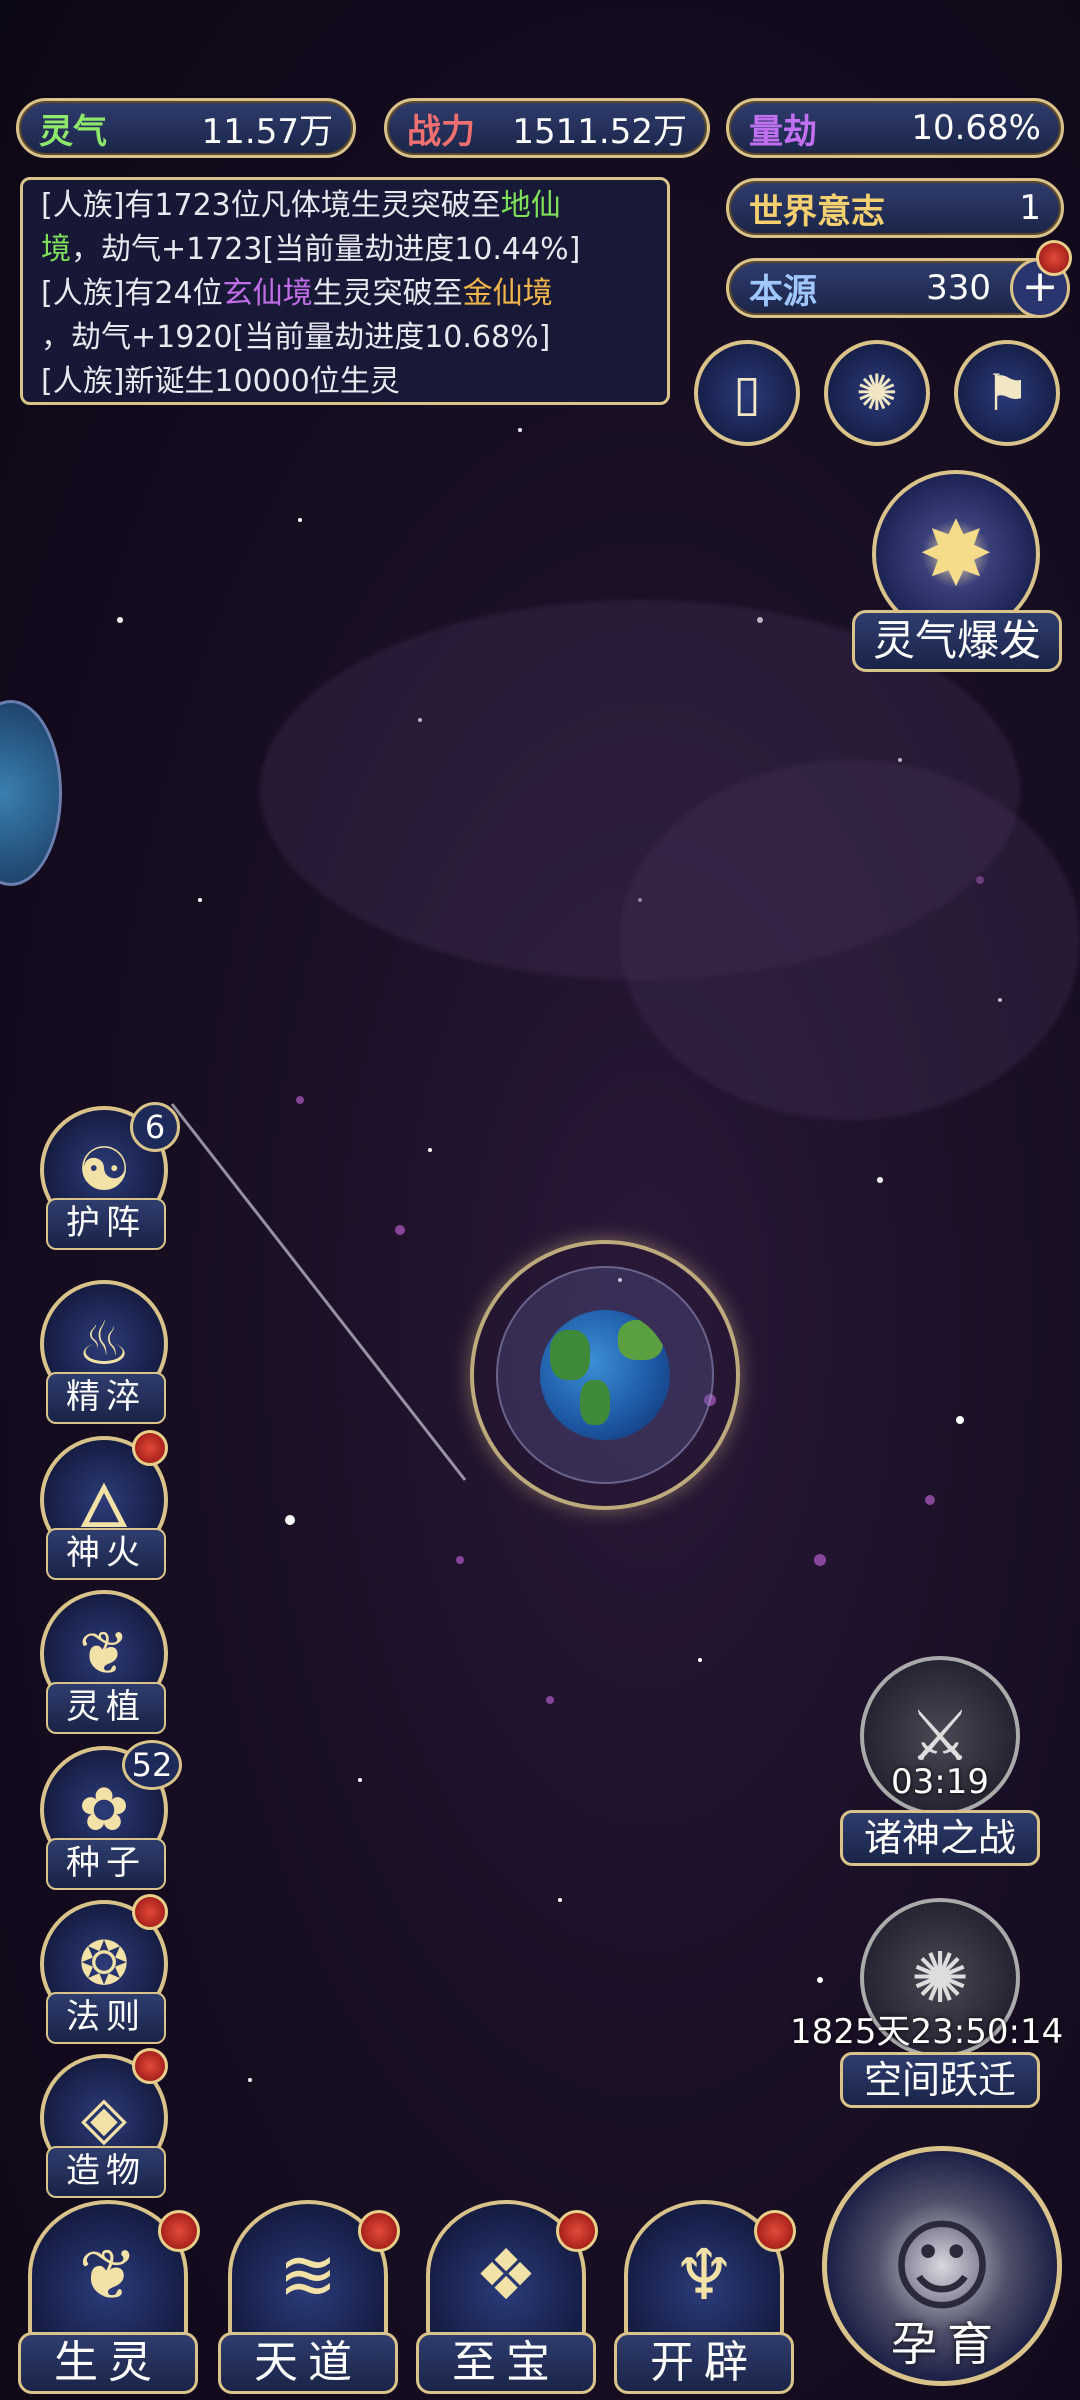 This screenshot has width=1080, height=2400. I want to click on leap-label: 空间跃迁, so click(940, 2080).